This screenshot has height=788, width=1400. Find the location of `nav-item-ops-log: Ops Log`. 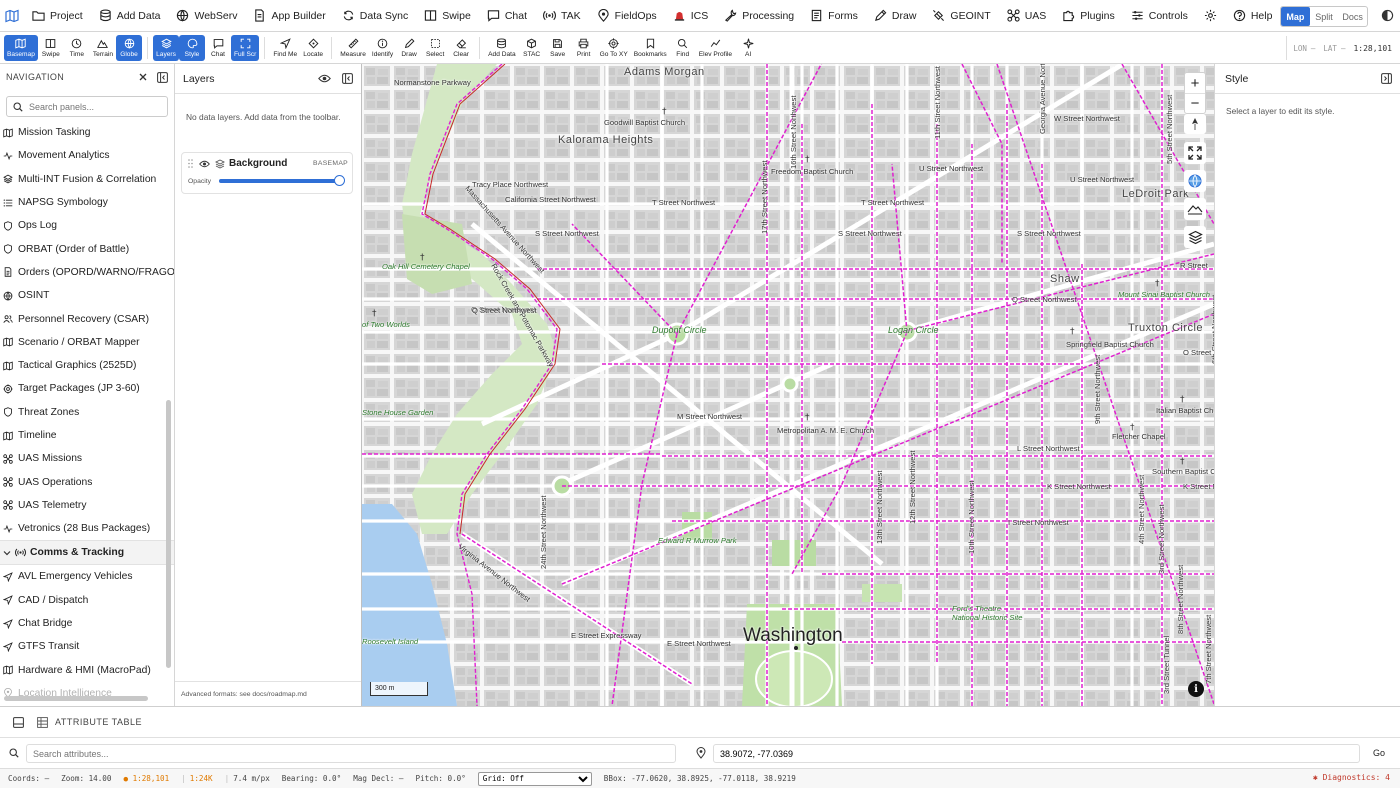

nav-item-ops-log: Ops Log is located at coordinates (87, 225).